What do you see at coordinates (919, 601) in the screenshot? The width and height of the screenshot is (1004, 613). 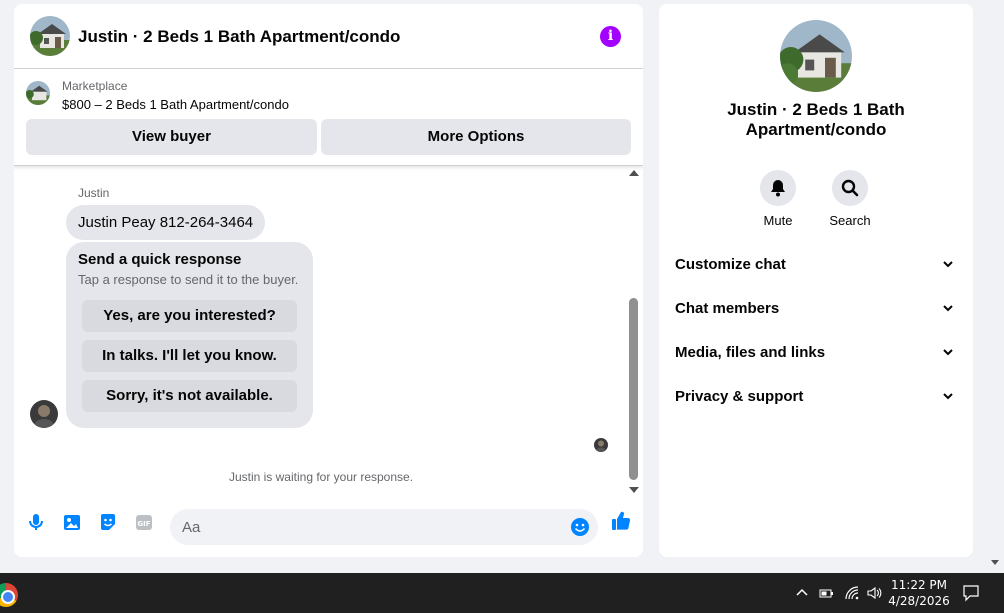 I see `clock-date: 4/28/2026` at bounding box center [919, 601].